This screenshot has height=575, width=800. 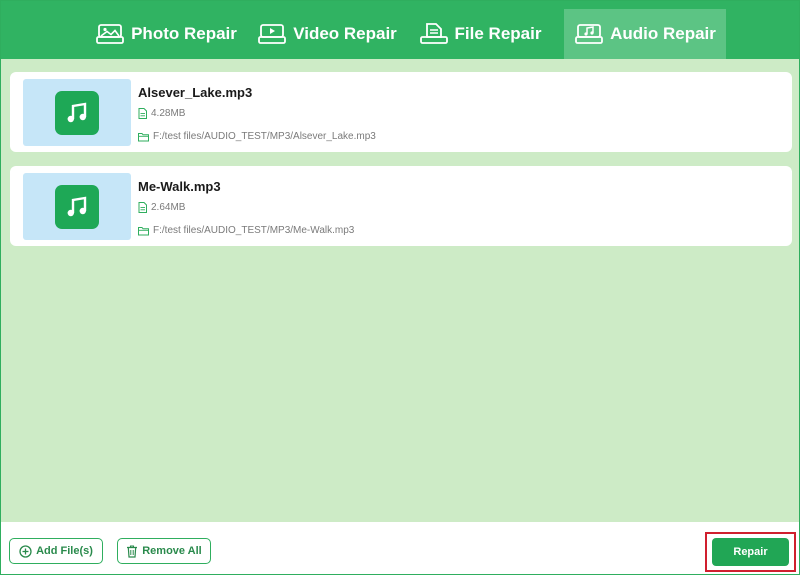 I want to click on remove-all-label: Remove All, so click(x=172, y=551).